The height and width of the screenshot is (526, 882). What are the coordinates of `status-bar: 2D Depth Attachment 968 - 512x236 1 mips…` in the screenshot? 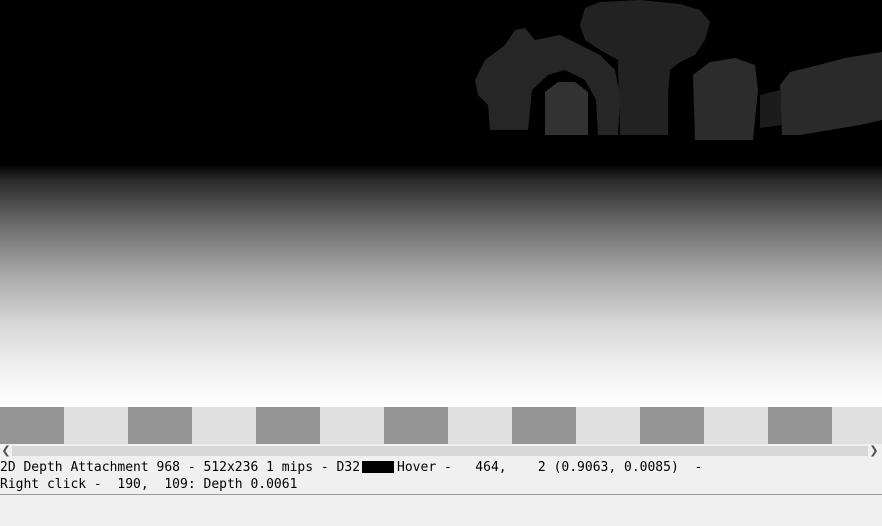 It's located at (441, 478).